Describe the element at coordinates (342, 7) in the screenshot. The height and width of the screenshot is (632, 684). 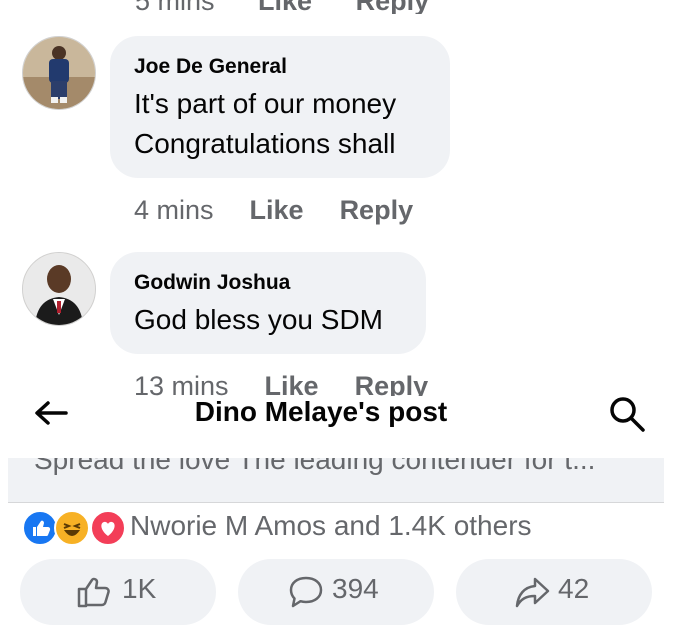
I see `previous-comment-meta: 5 mins Like Reply` at that location.